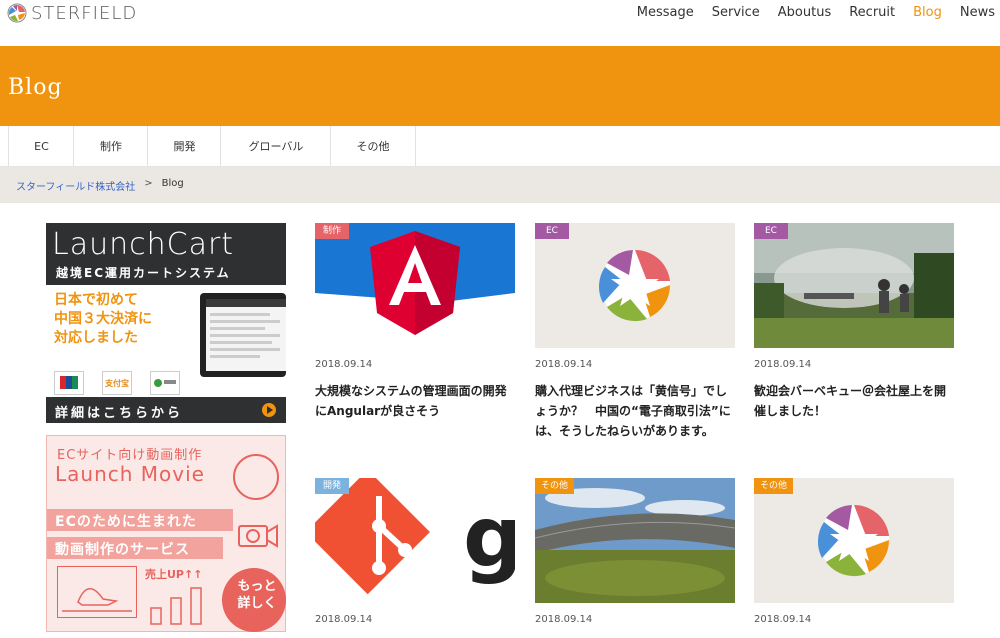  Describe the element at coordinates (852, 401) in the screenshot. I see `post-title: 歓迎会バーベキュー＠会社屋上を開催しました！` at that location.